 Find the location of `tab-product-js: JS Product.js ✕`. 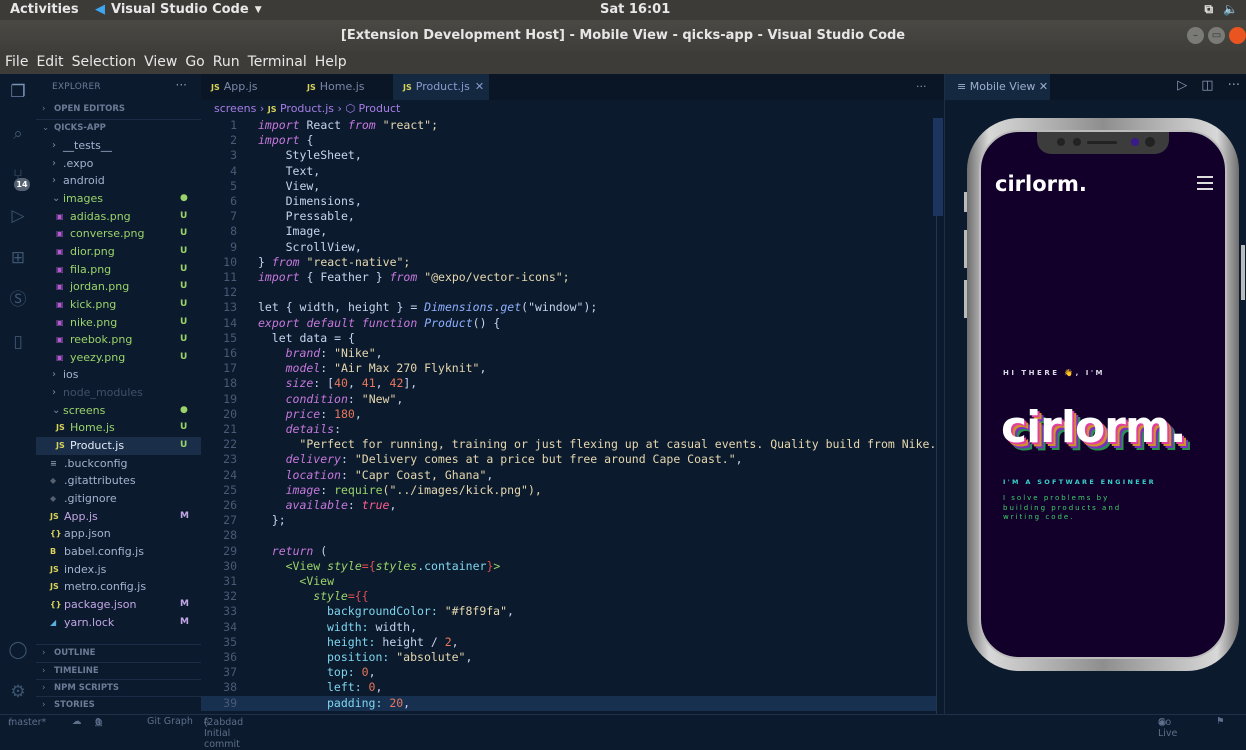

tab-product-js: JS Product.js ✕ is located at coordinates (441, 87).